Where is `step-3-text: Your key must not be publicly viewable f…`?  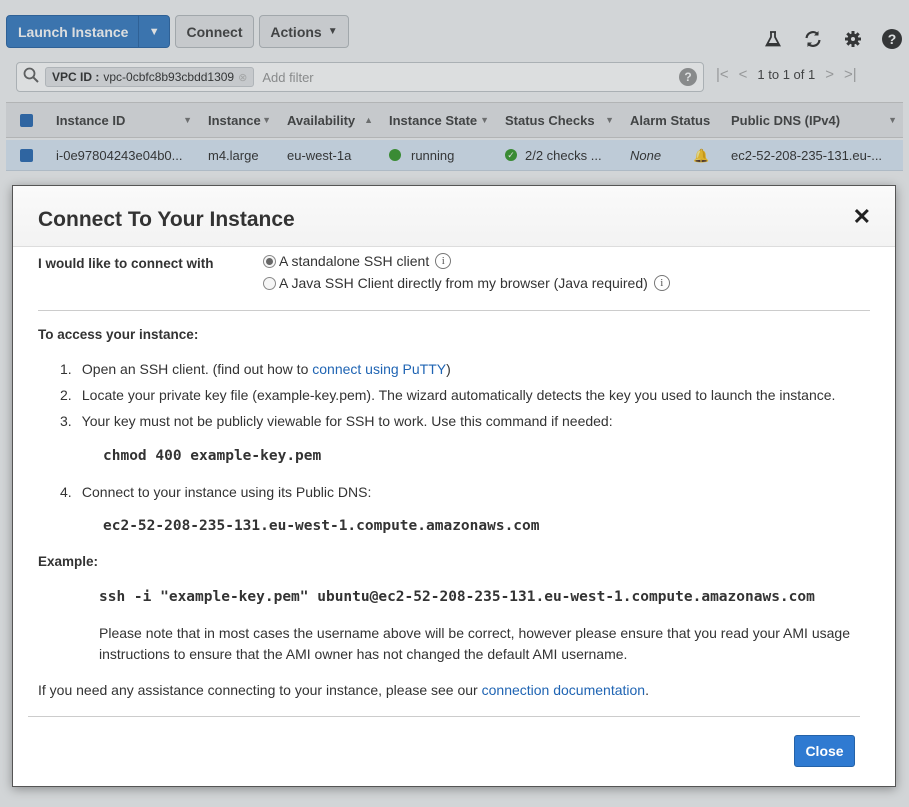 step-3-text: Your key must not be publicly viewable f… is located at coordinates (347, 421).